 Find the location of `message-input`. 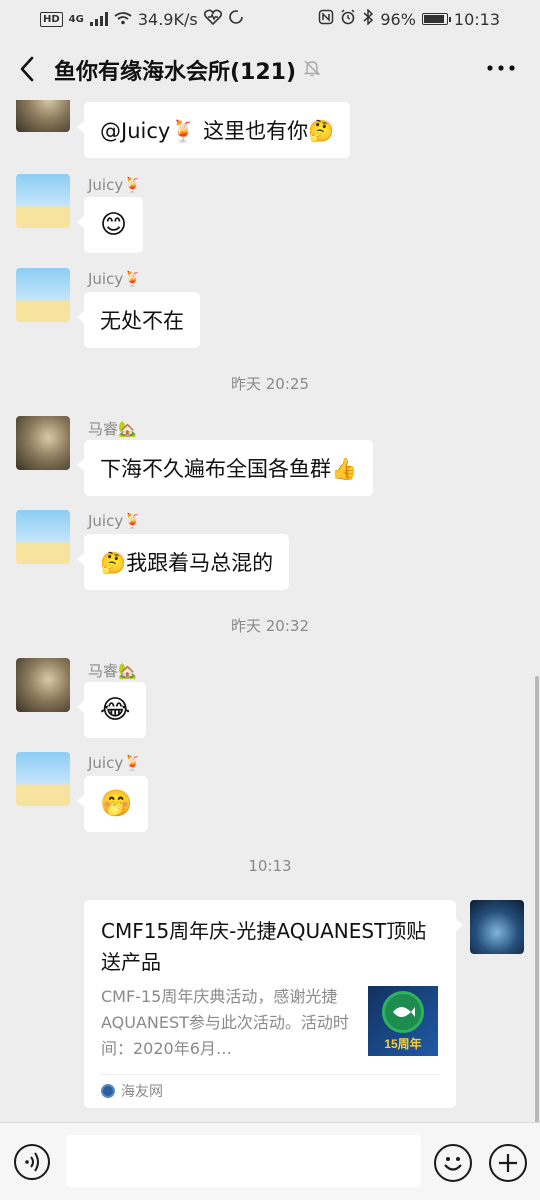

message-input is located at coordinates (243, 1161).